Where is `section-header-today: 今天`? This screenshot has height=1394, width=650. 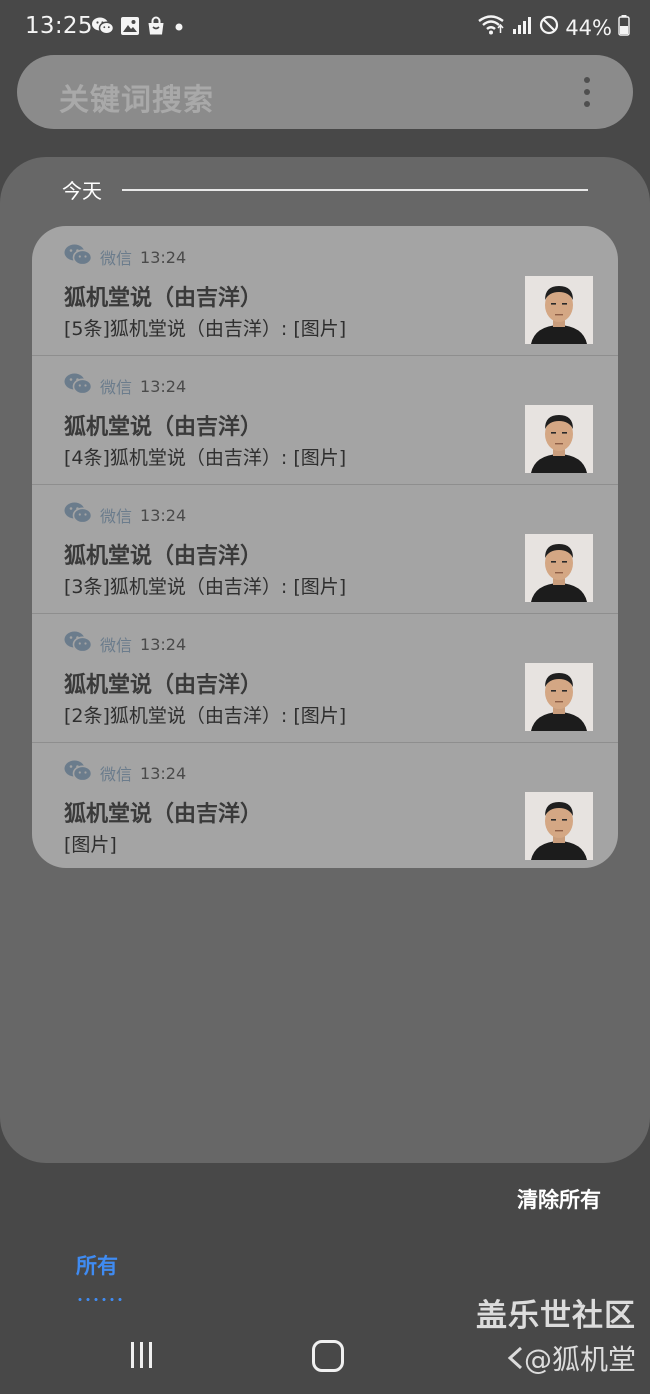
section-header-today: 今天 is located at coordinates (325, 189).